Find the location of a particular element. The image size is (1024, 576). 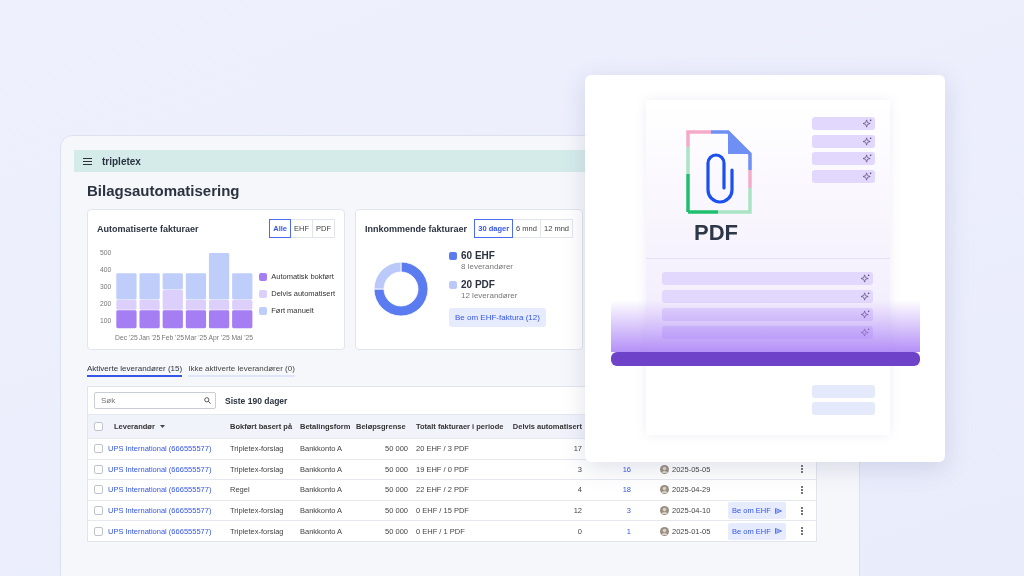

summary-note: 8 leverandører is located at coordinates (487, 266).